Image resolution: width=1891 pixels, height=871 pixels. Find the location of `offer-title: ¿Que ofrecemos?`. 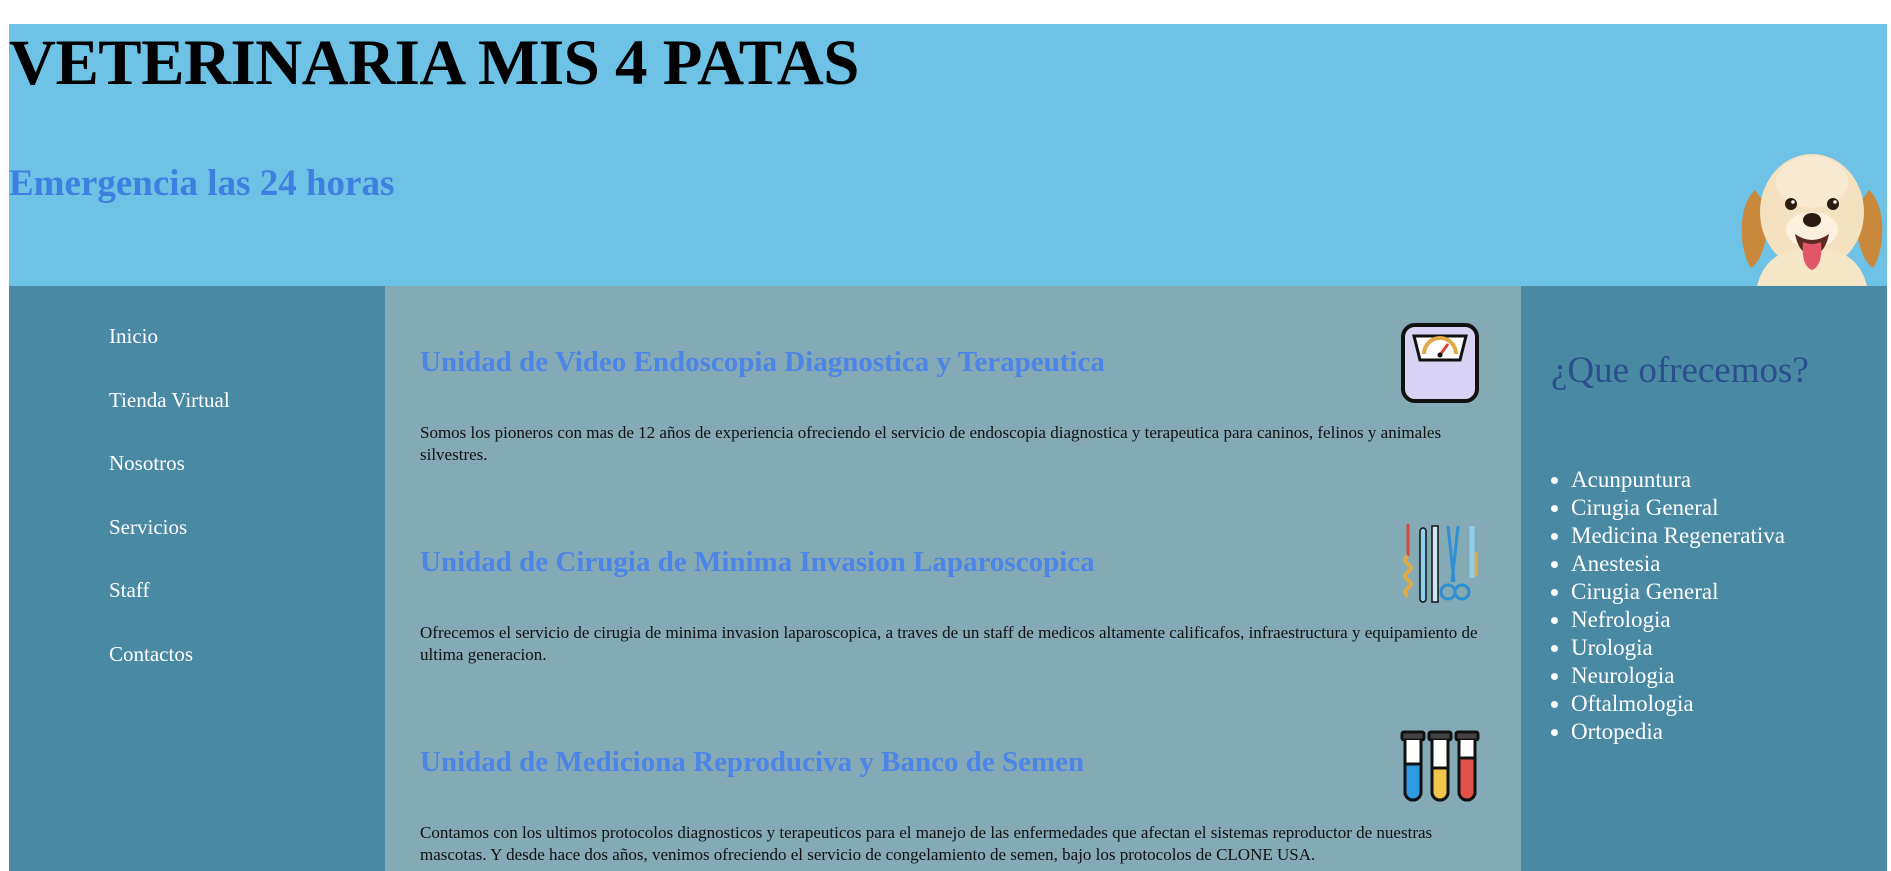

offer-title: ¿Que ofrecemos? is located at coordinates (1680, 370).